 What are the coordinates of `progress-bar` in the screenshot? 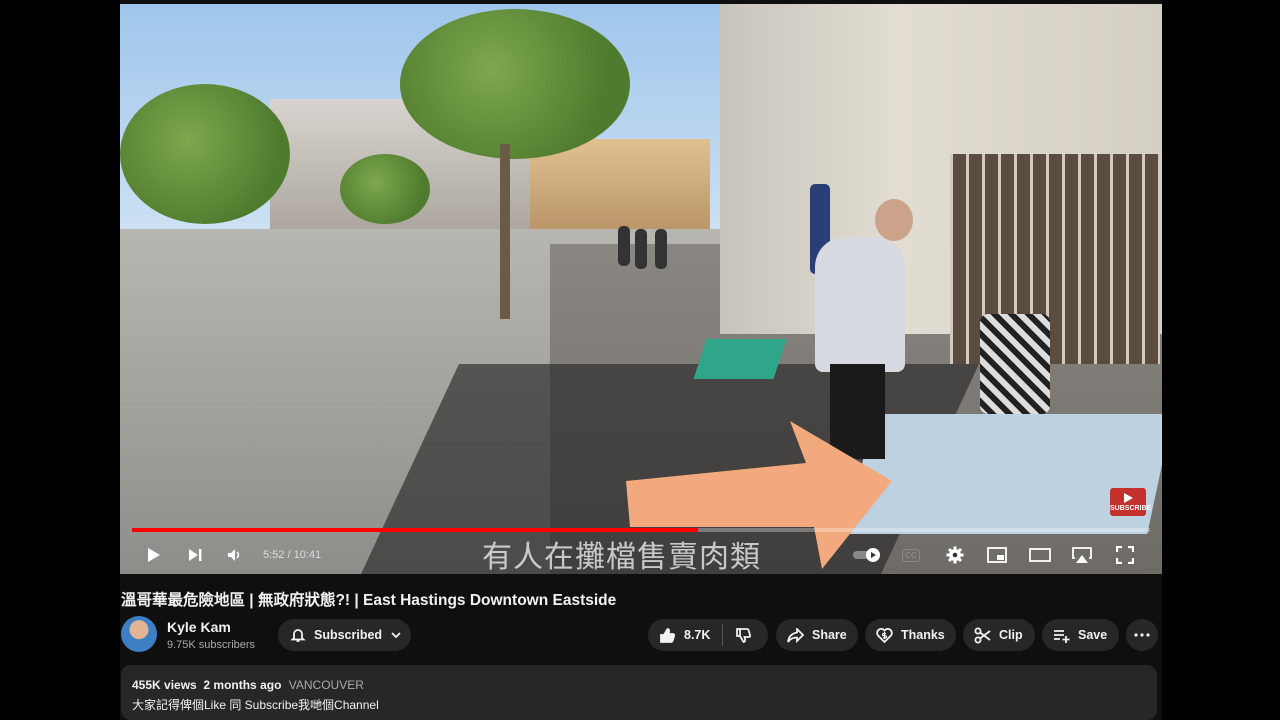 It's located at (641, 530).